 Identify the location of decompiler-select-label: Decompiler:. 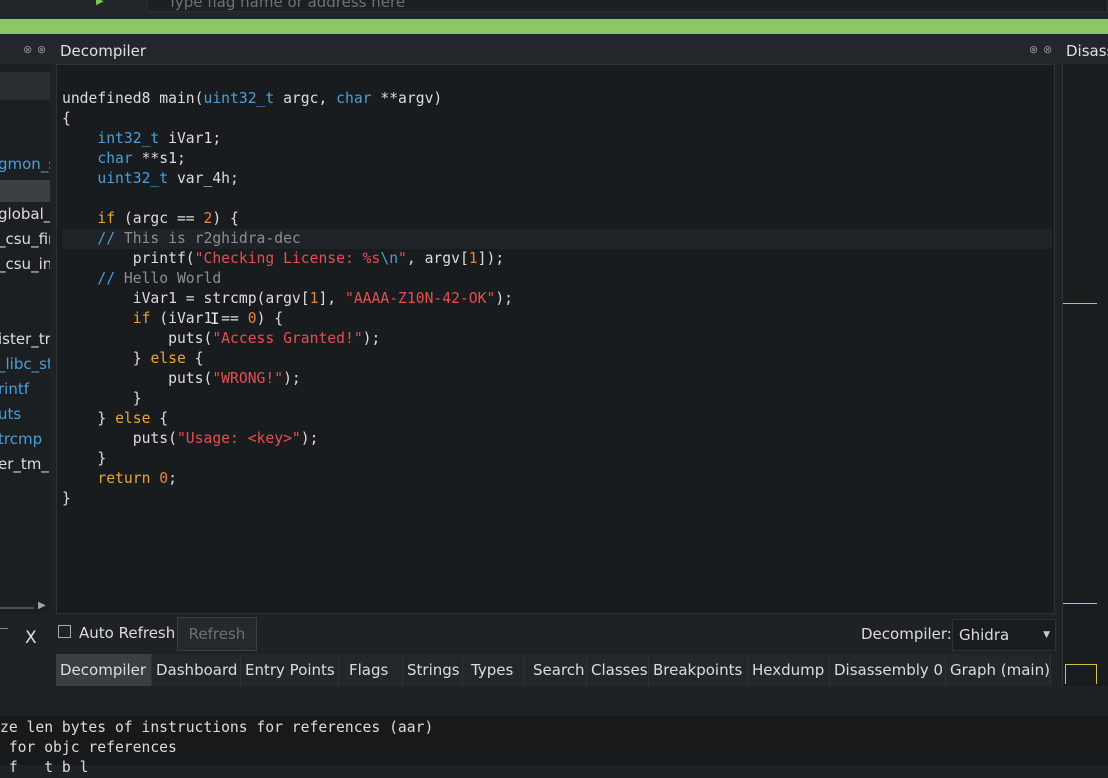
(906, 634).